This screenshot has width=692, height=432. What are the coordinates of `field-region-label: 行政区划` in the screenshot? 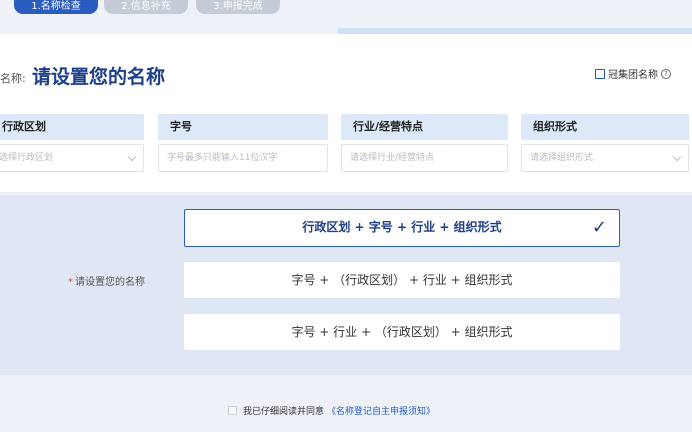 It's located at (72, 127).